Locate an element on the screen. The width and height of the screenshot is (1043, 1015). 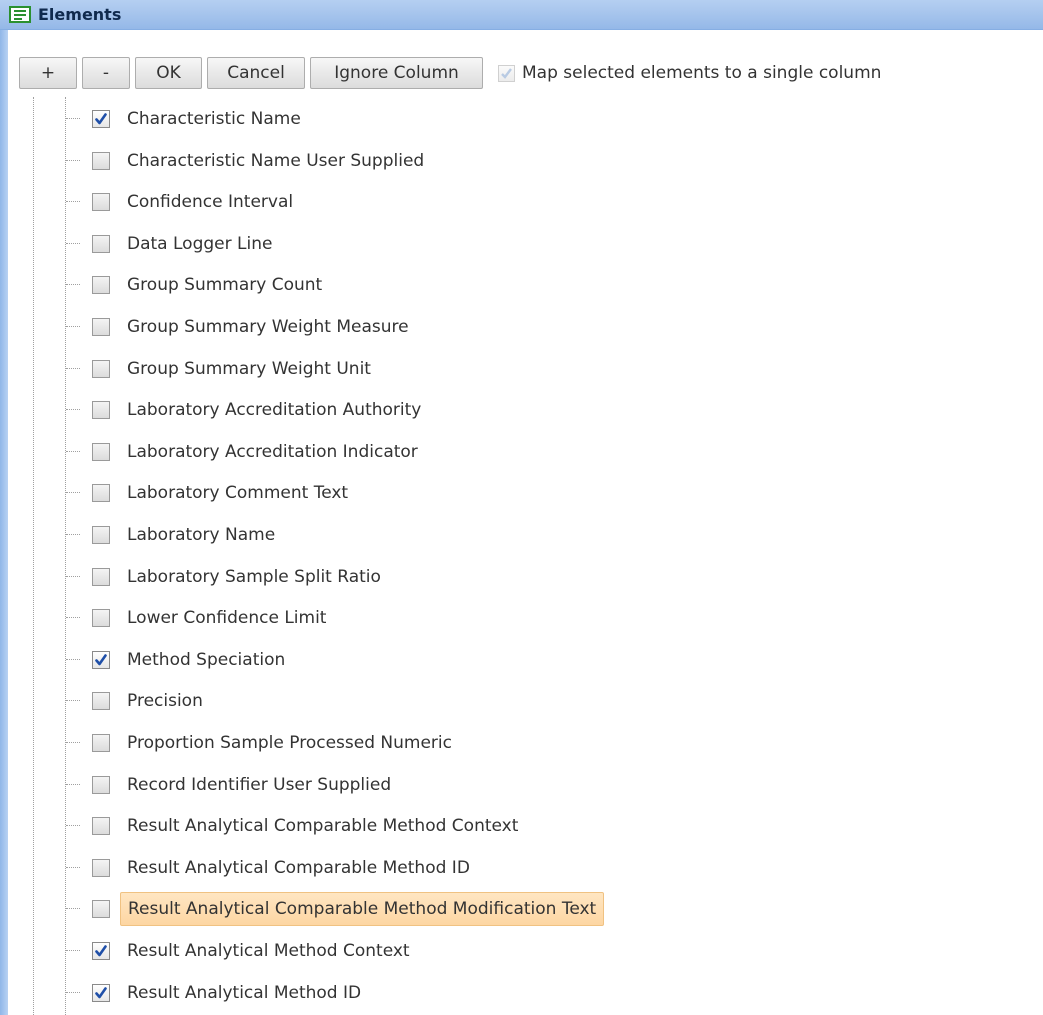
ignore-column-button: Ignore Column is located at coordinates (396, 73).